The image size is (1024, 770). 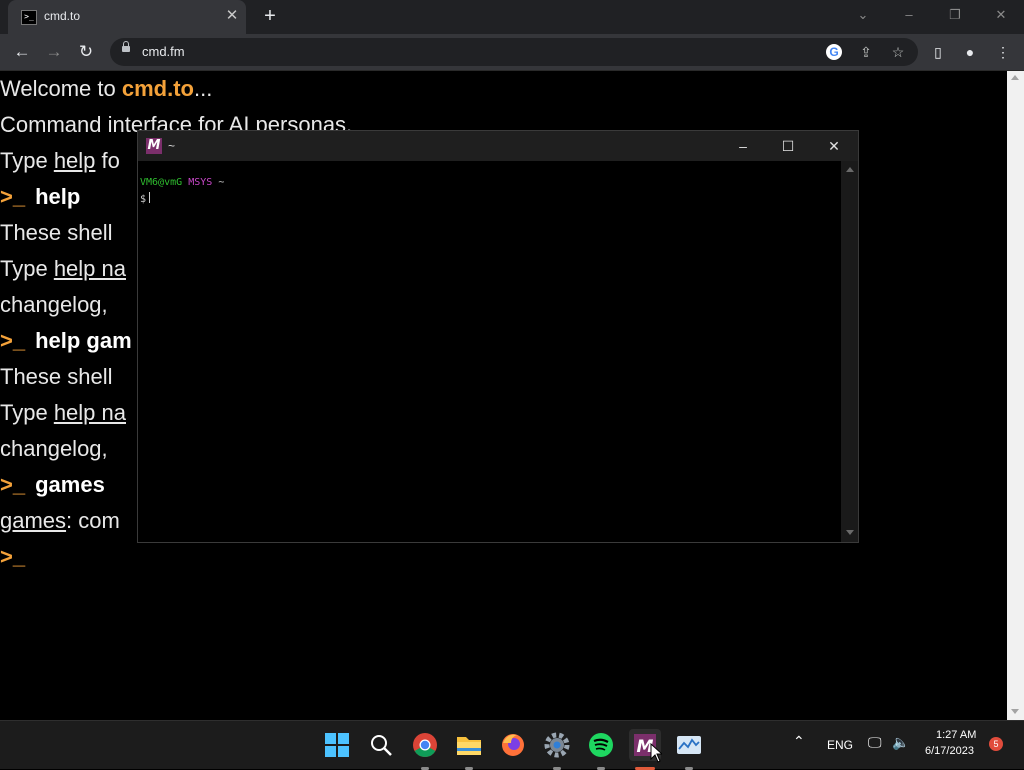 I want to click on google-lens-icon: G, so click(x=834, y=52).